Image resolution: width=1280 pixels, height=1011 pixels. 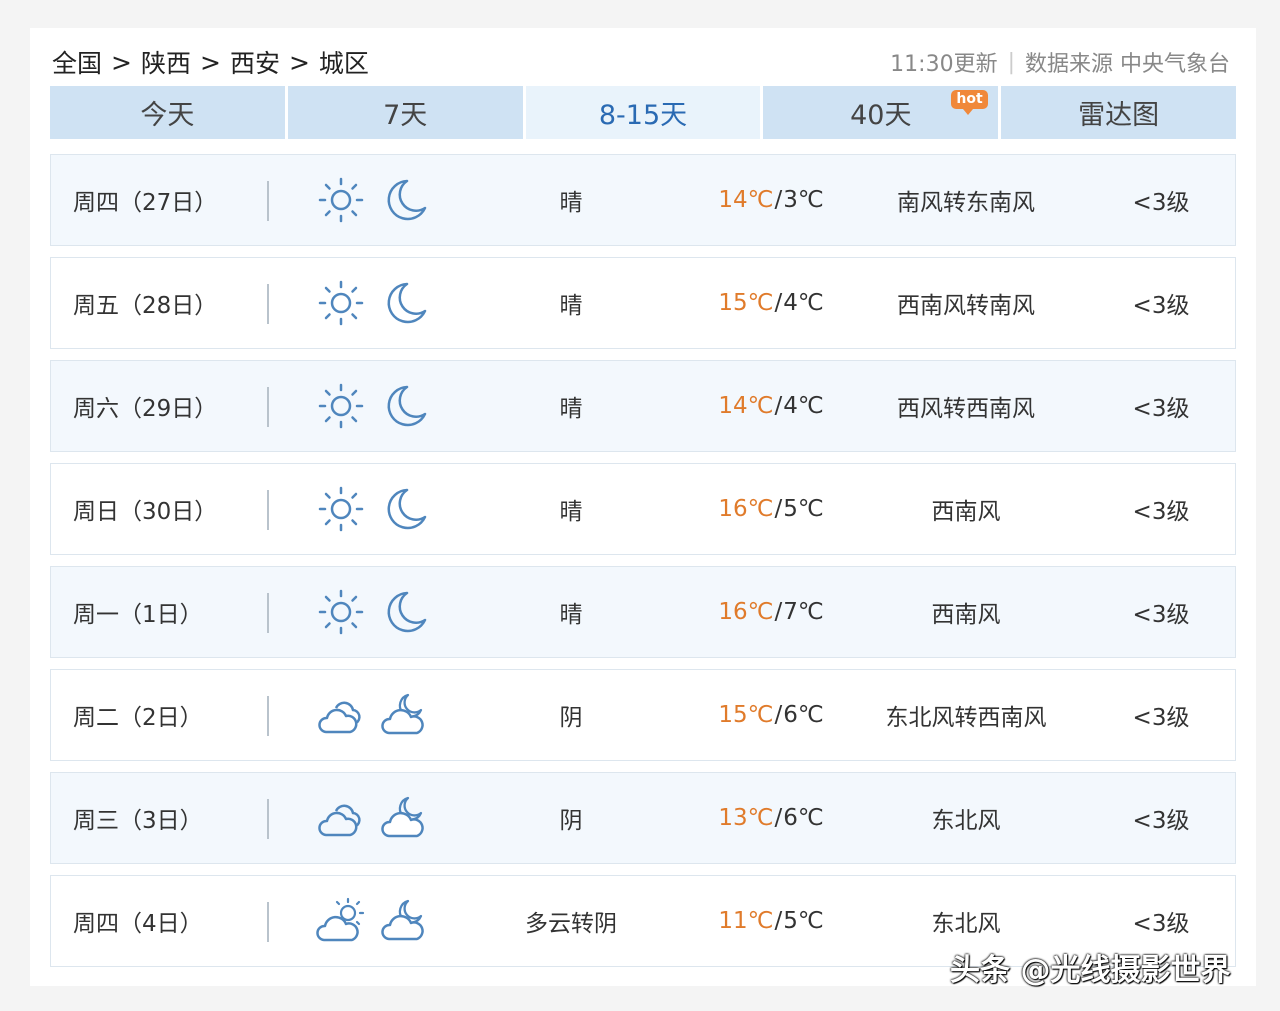 What do you see at coordinates (881, 115) in the screenshot?
I see `tab-label: 40天` at bounding box center [881, 115].